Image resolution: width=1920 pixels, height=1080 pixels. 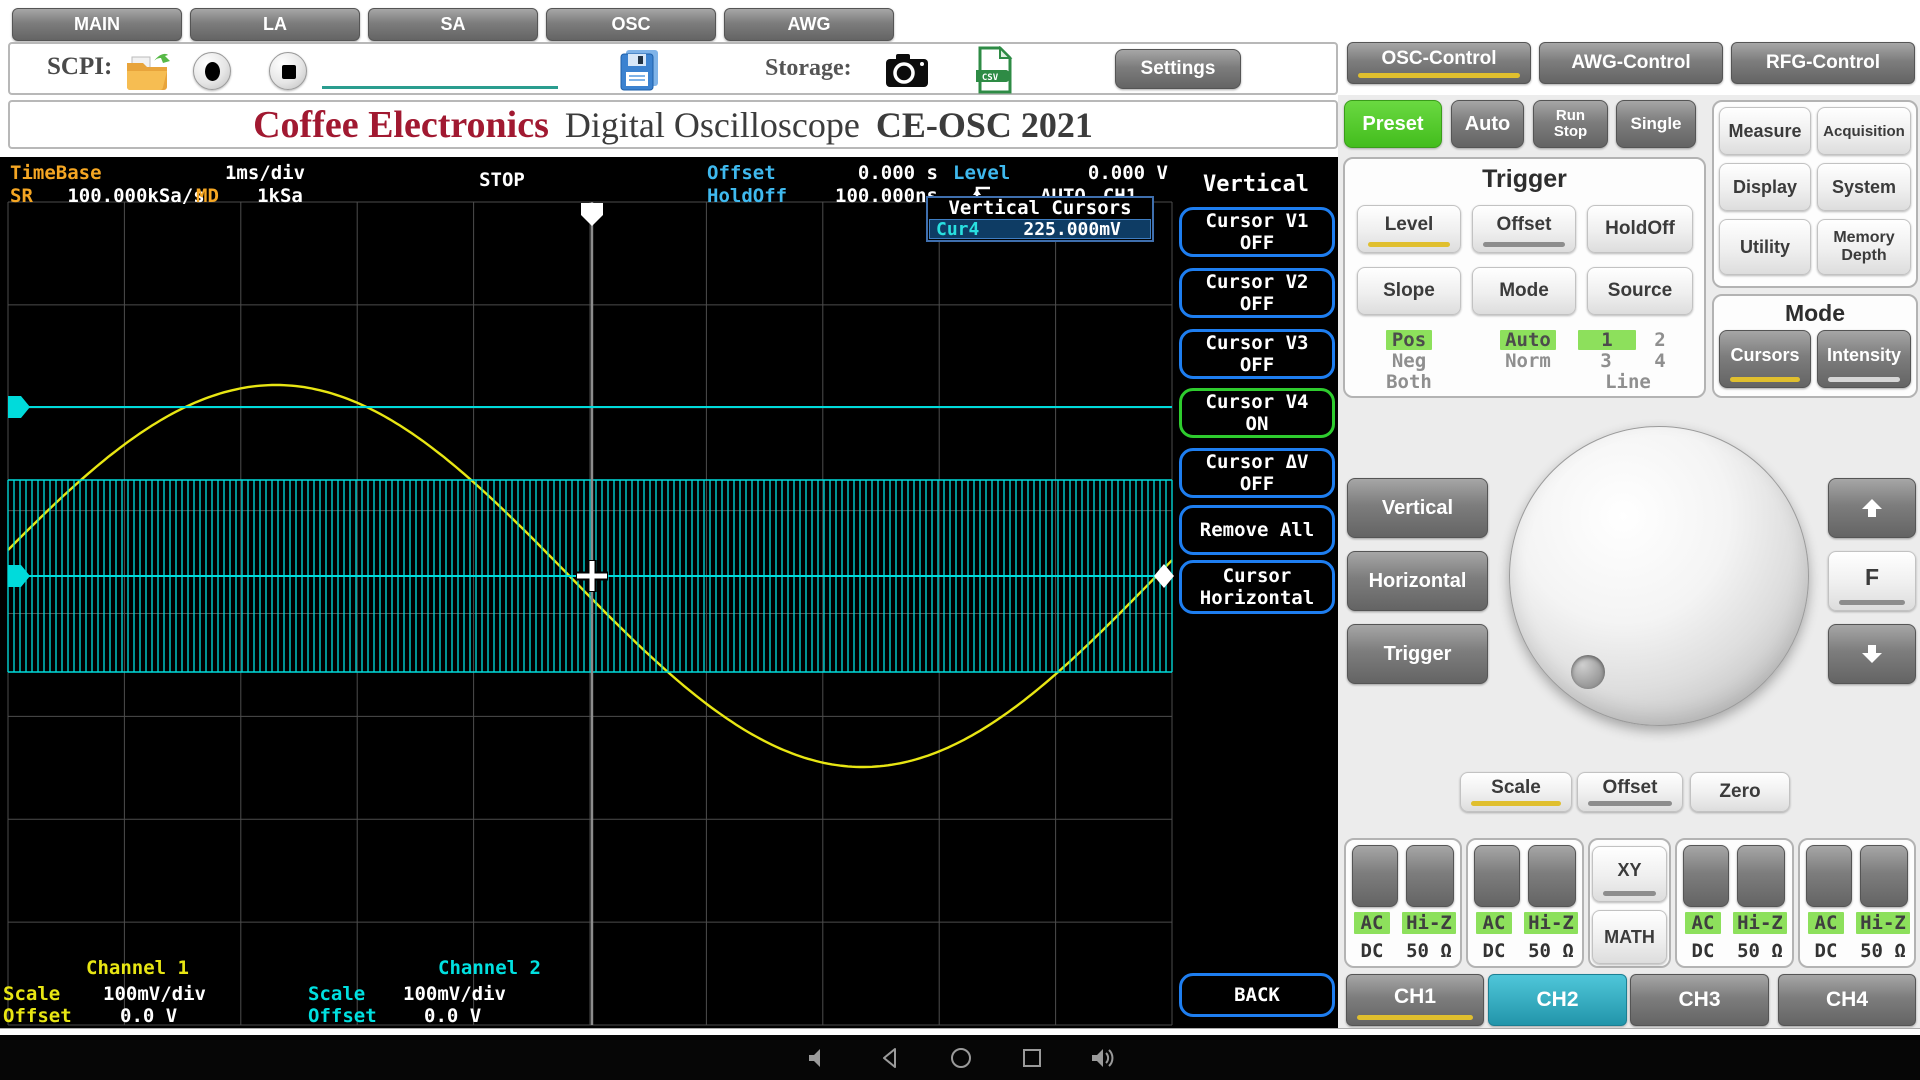 What do you see at coordinates (1409, 229) in the screenshot?
I see `trigger-level-button: Level` at bounding box center [1409, 229].